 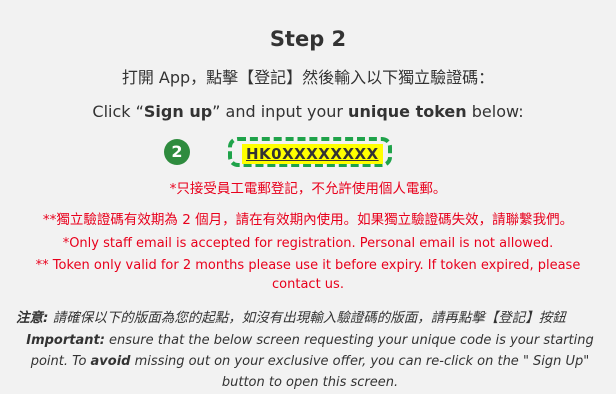 What do you see at coordinates (407, 111) in the screenshot?
I see `unique-token-emphasis: unique token` at bounding box center [407, 111].